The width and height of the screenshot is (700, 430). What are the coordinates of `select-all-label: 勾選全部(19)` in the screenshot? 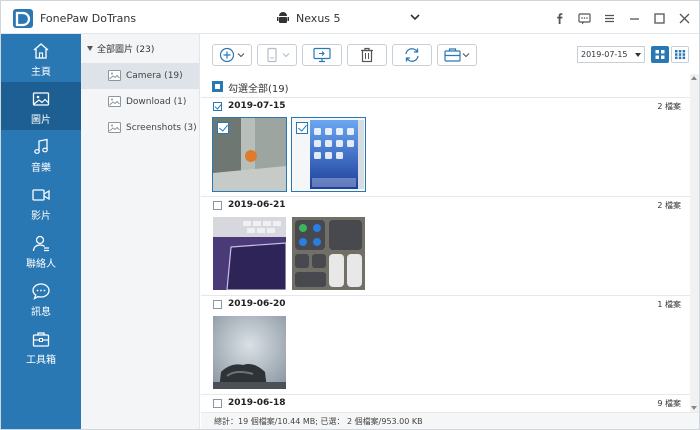 It's located at (258, 89).